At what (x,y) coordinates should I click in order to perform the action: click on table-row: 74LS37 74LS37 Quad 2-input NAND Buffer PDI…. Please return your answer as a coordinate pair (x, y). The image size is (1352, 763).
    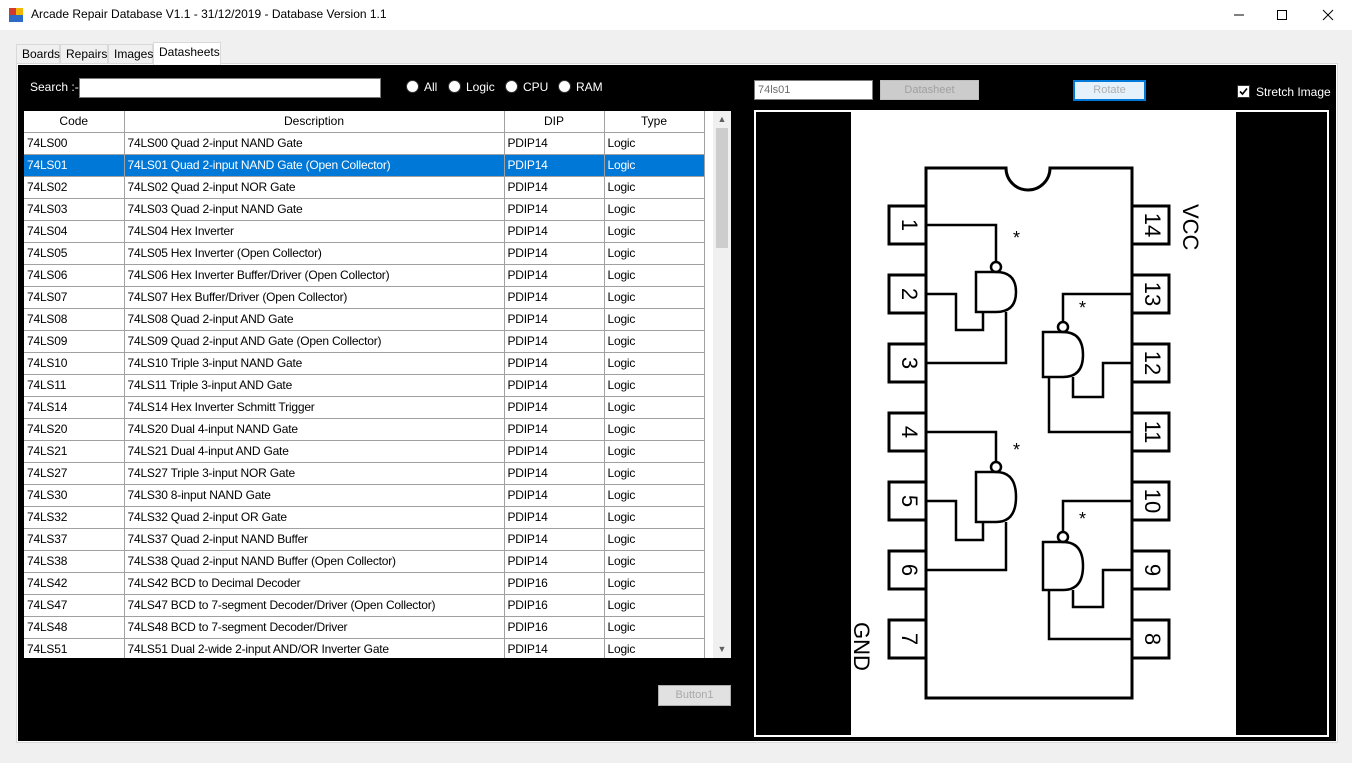
    Looking at the image, I should click on (364, 539).